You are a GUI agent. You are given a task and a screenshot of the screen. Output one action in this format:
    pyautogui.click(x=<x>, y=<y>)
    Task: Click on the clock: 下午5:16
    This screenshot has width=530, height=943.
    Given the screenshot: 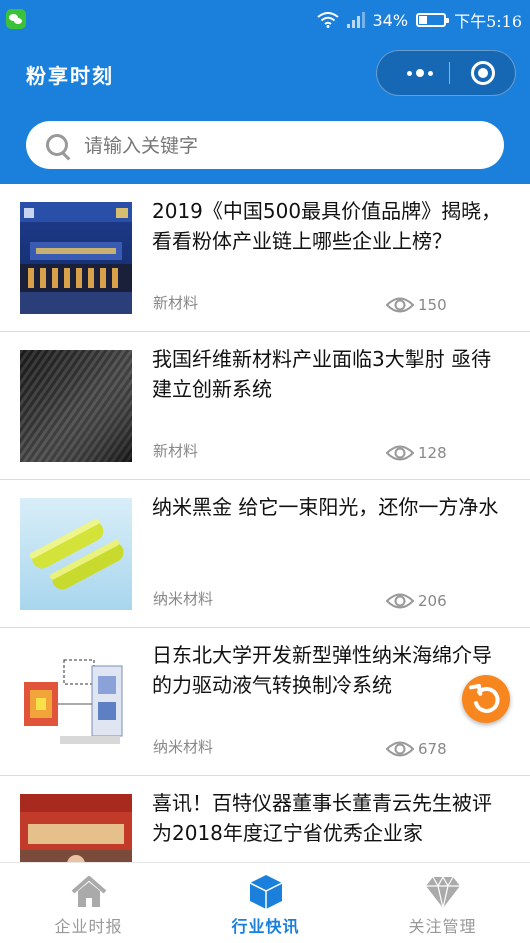 What is the action you would take?
    pyautogui.click(x=488, y=21)
    